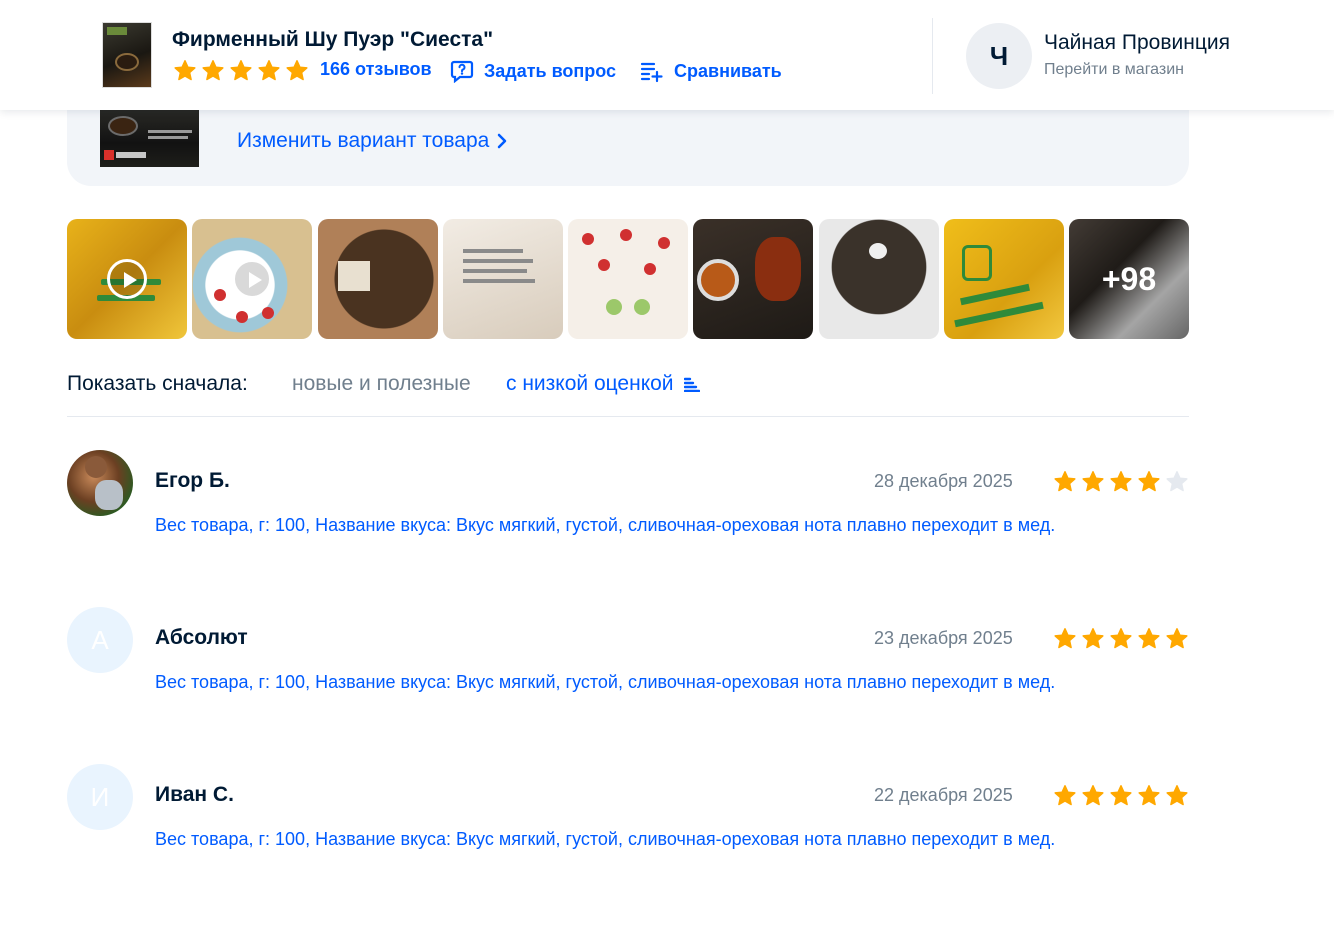 The width and height of the screenshot is (1334, 927). I want to click on change-variant-link: Изменить вариант товара, so click(372, 141).